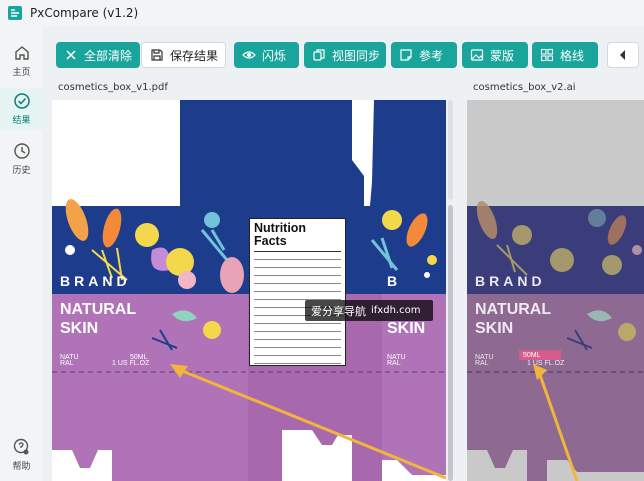 This screenshot has width=644, height=481. Describe the element at coordinates (406, 328) in the screenshot. I see `svg-text: SKIN` at that location.